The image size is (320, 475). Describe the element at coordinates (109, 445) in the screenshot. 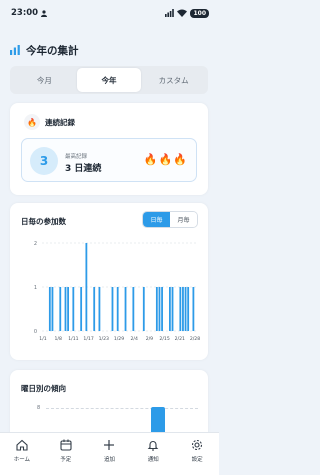

I see `plus-icon` at that location.